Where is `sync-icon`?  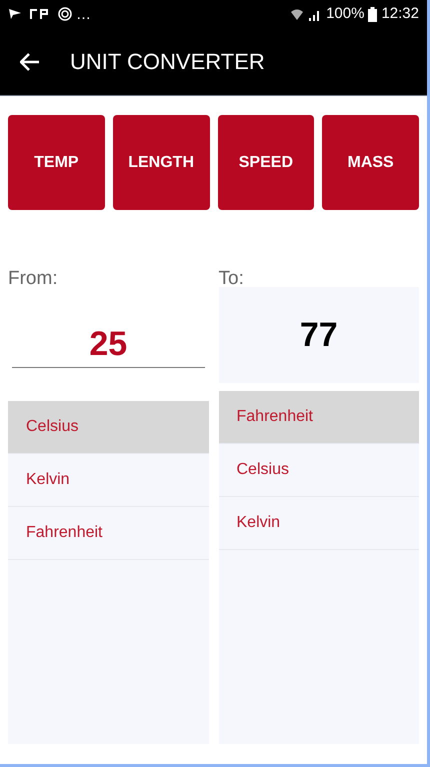 sync-icon is located at coordinates (65, 14).